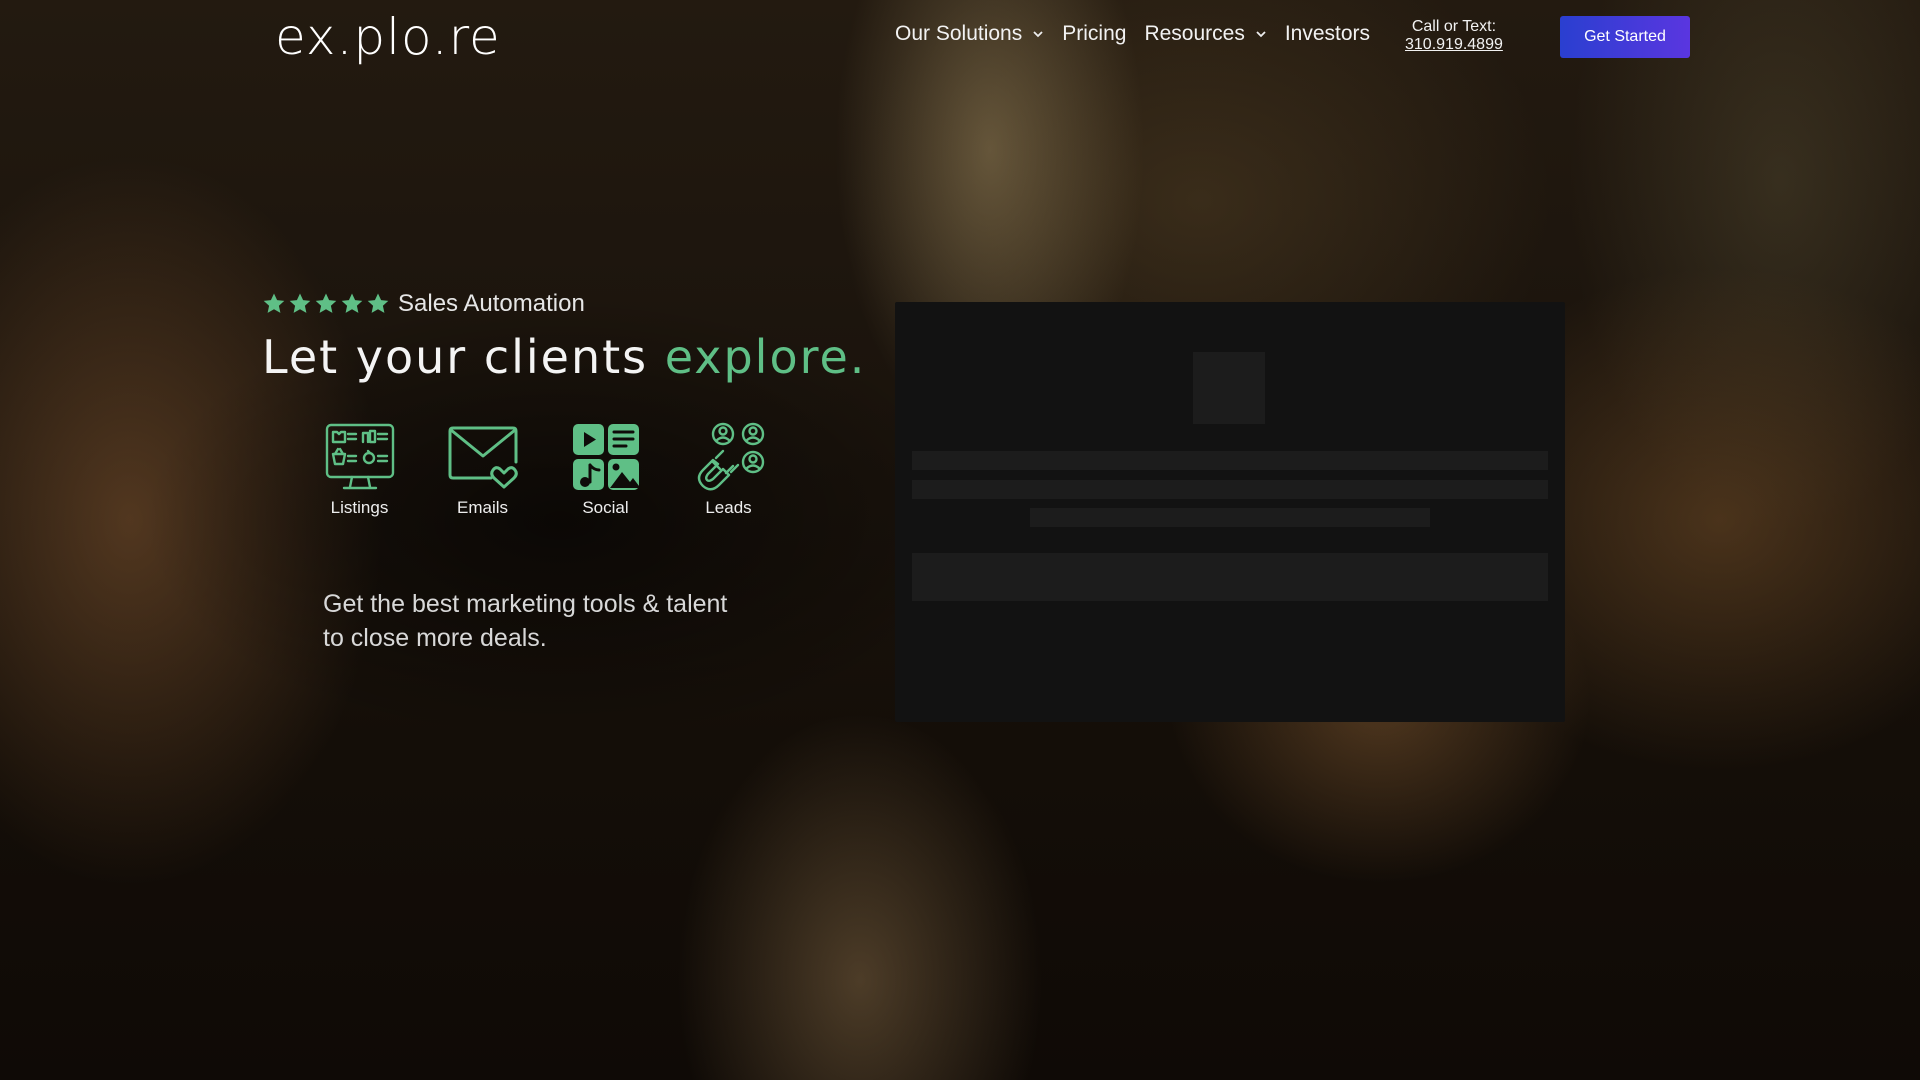 The image size is (1920, 1080). I want to click on call-or-text: Call or Text: 310.919.4899, so click(1454, 36).